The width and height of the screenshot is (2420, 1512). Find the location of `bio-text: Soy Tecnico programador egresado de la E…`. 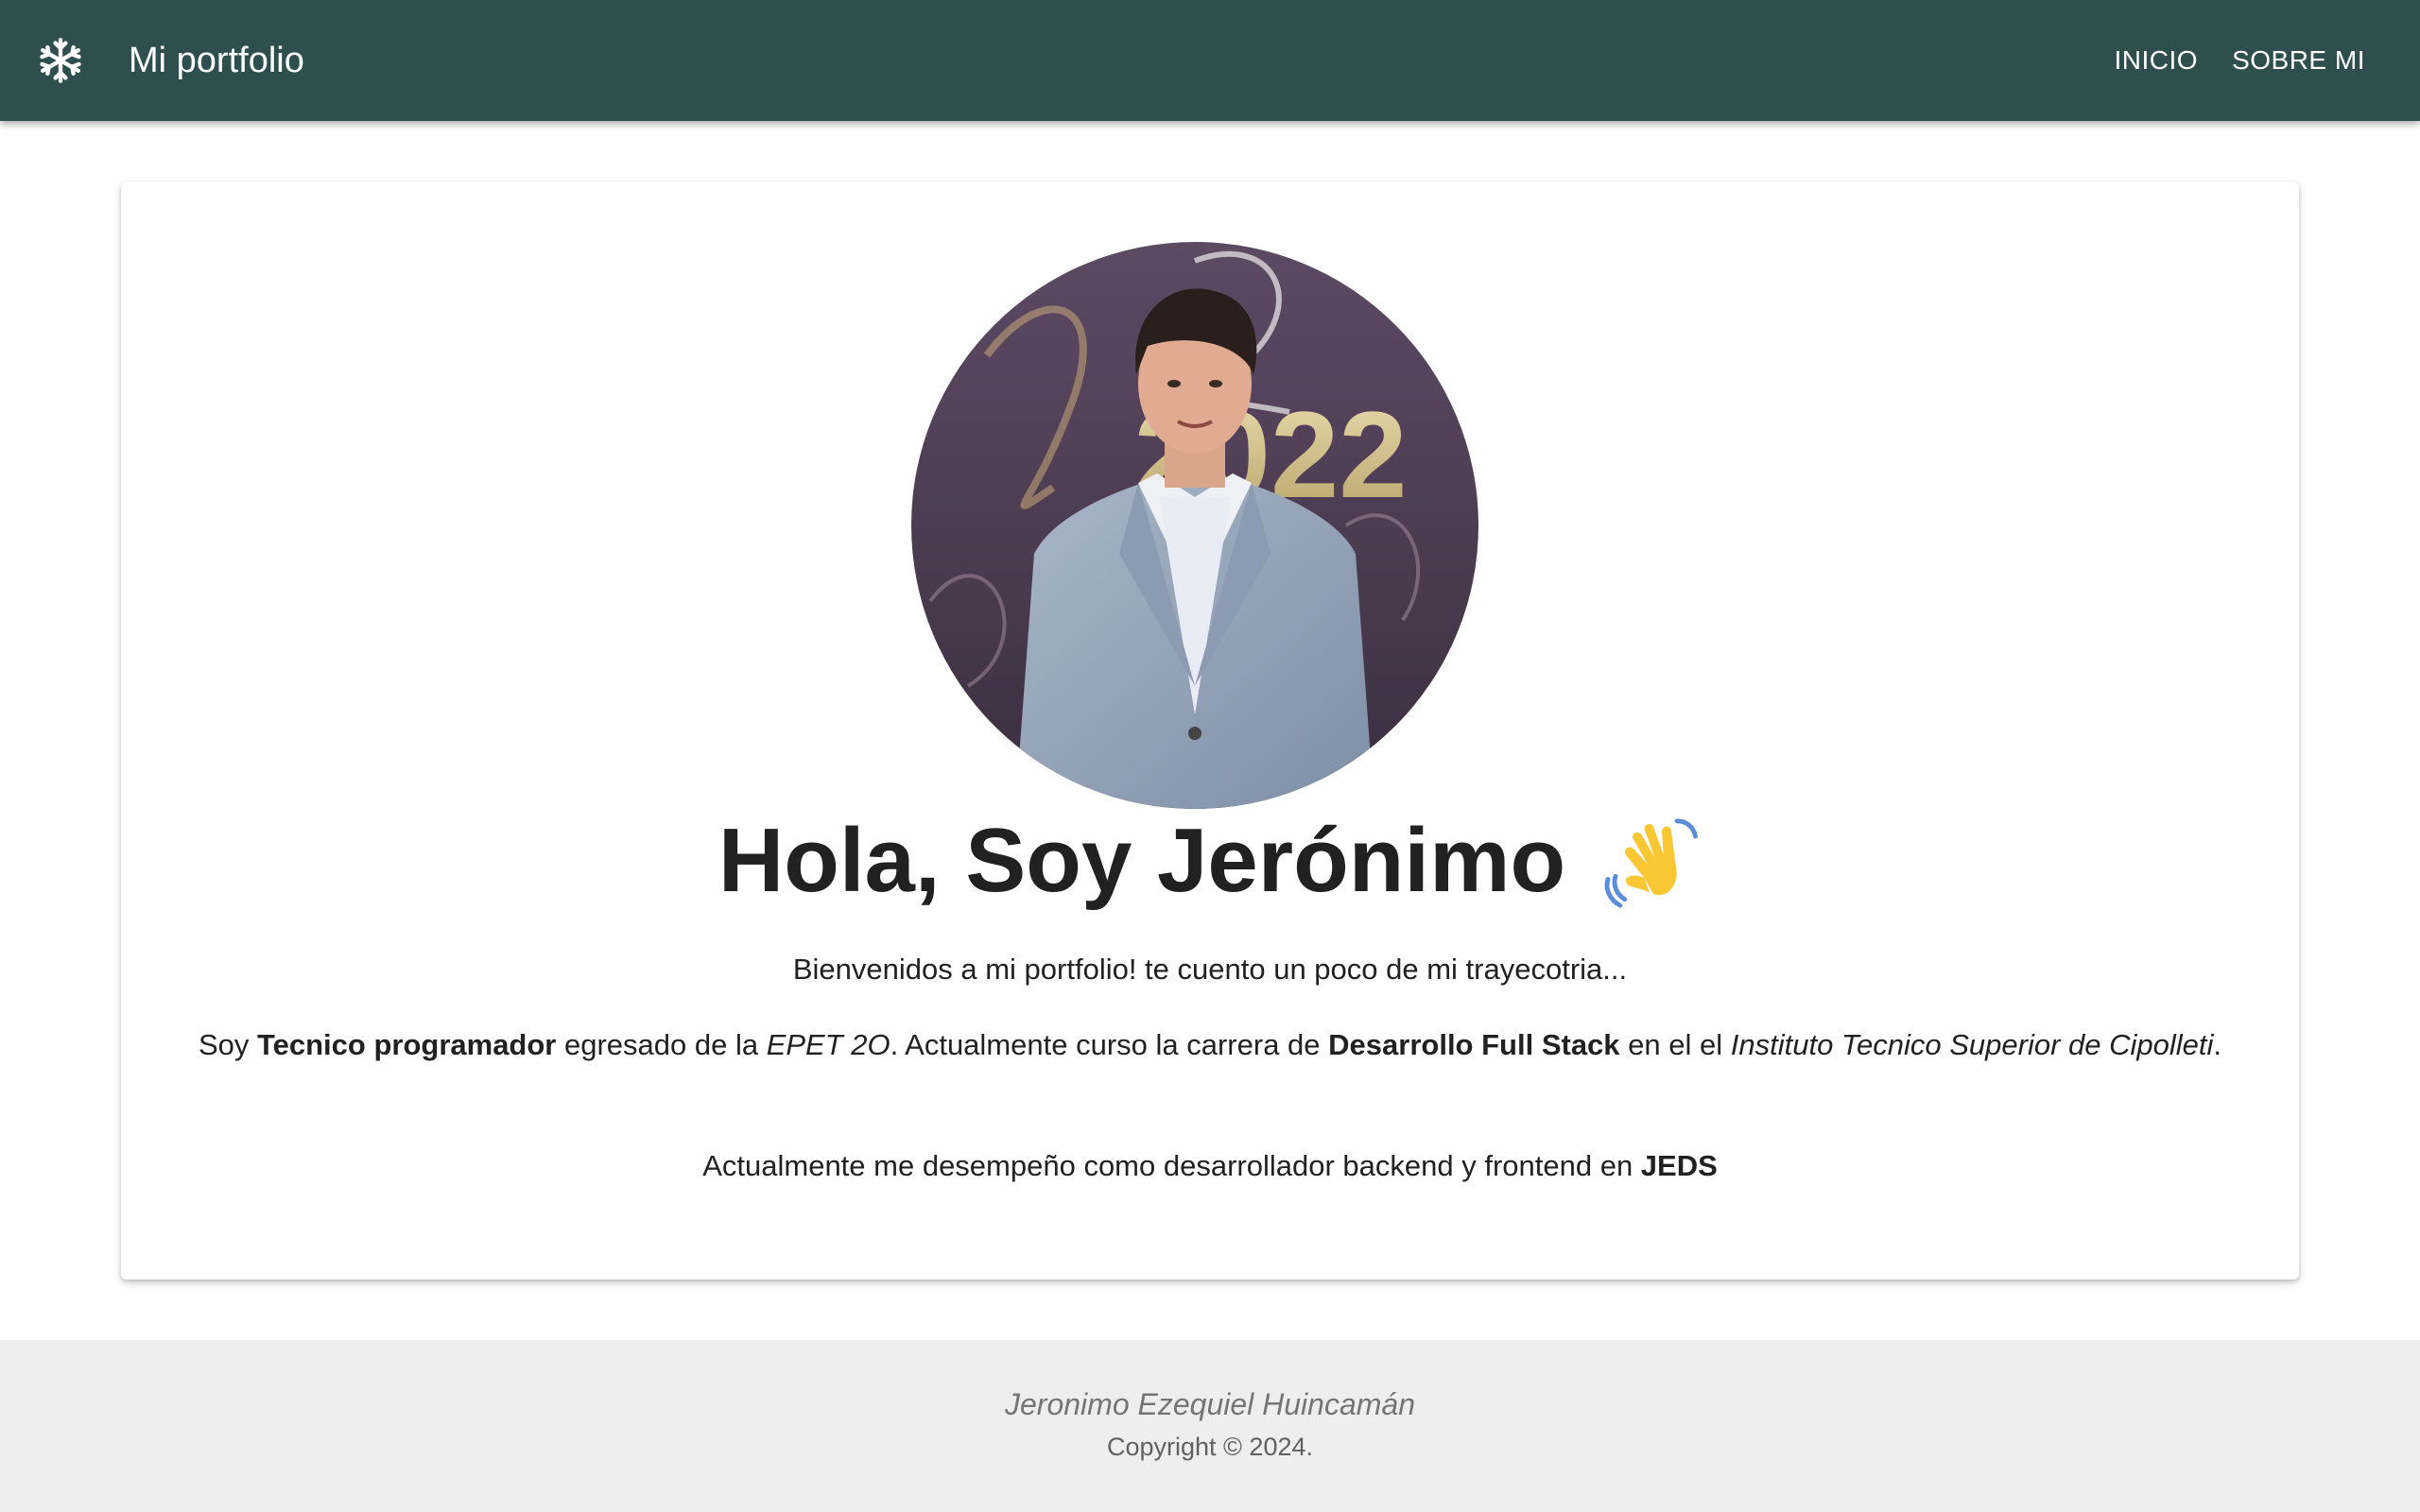

bio-text: Soy Tecnico programador egresado de la E… is located at coordinates (1210, 1045).